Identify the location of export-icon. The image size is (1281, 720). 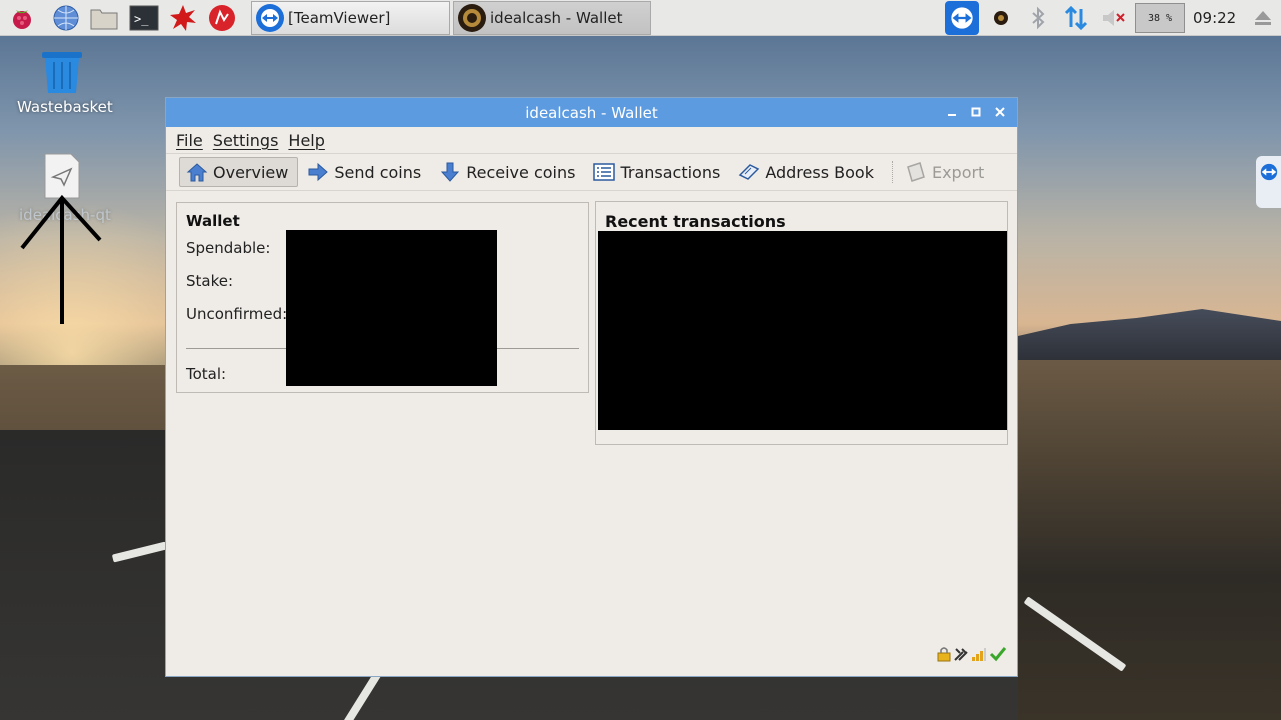
(916, 172).